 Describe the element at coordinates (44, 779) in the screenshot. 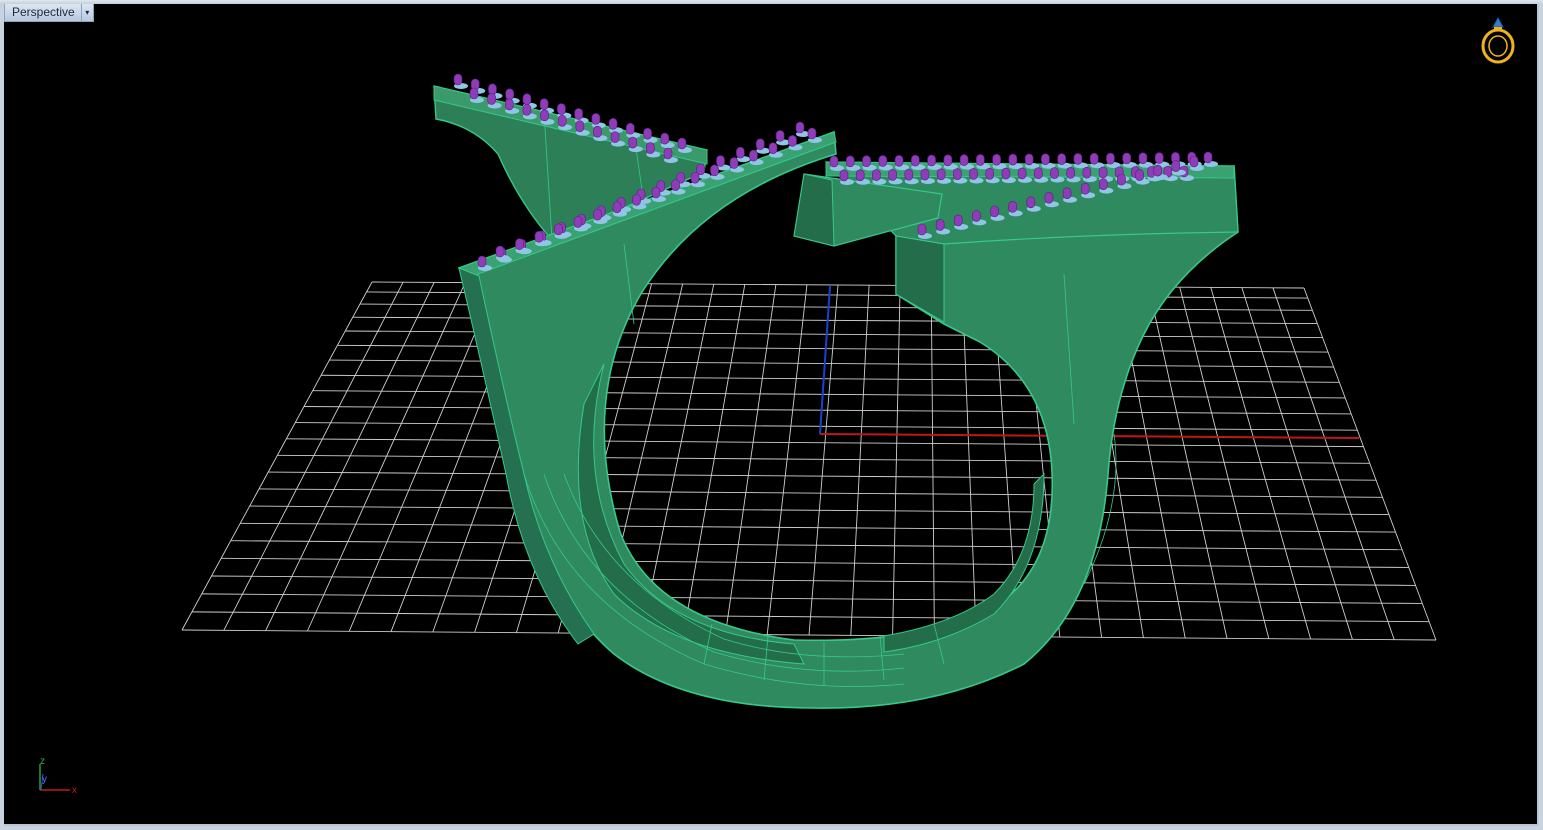

I see `axis-widget-y-label: y` at that location.